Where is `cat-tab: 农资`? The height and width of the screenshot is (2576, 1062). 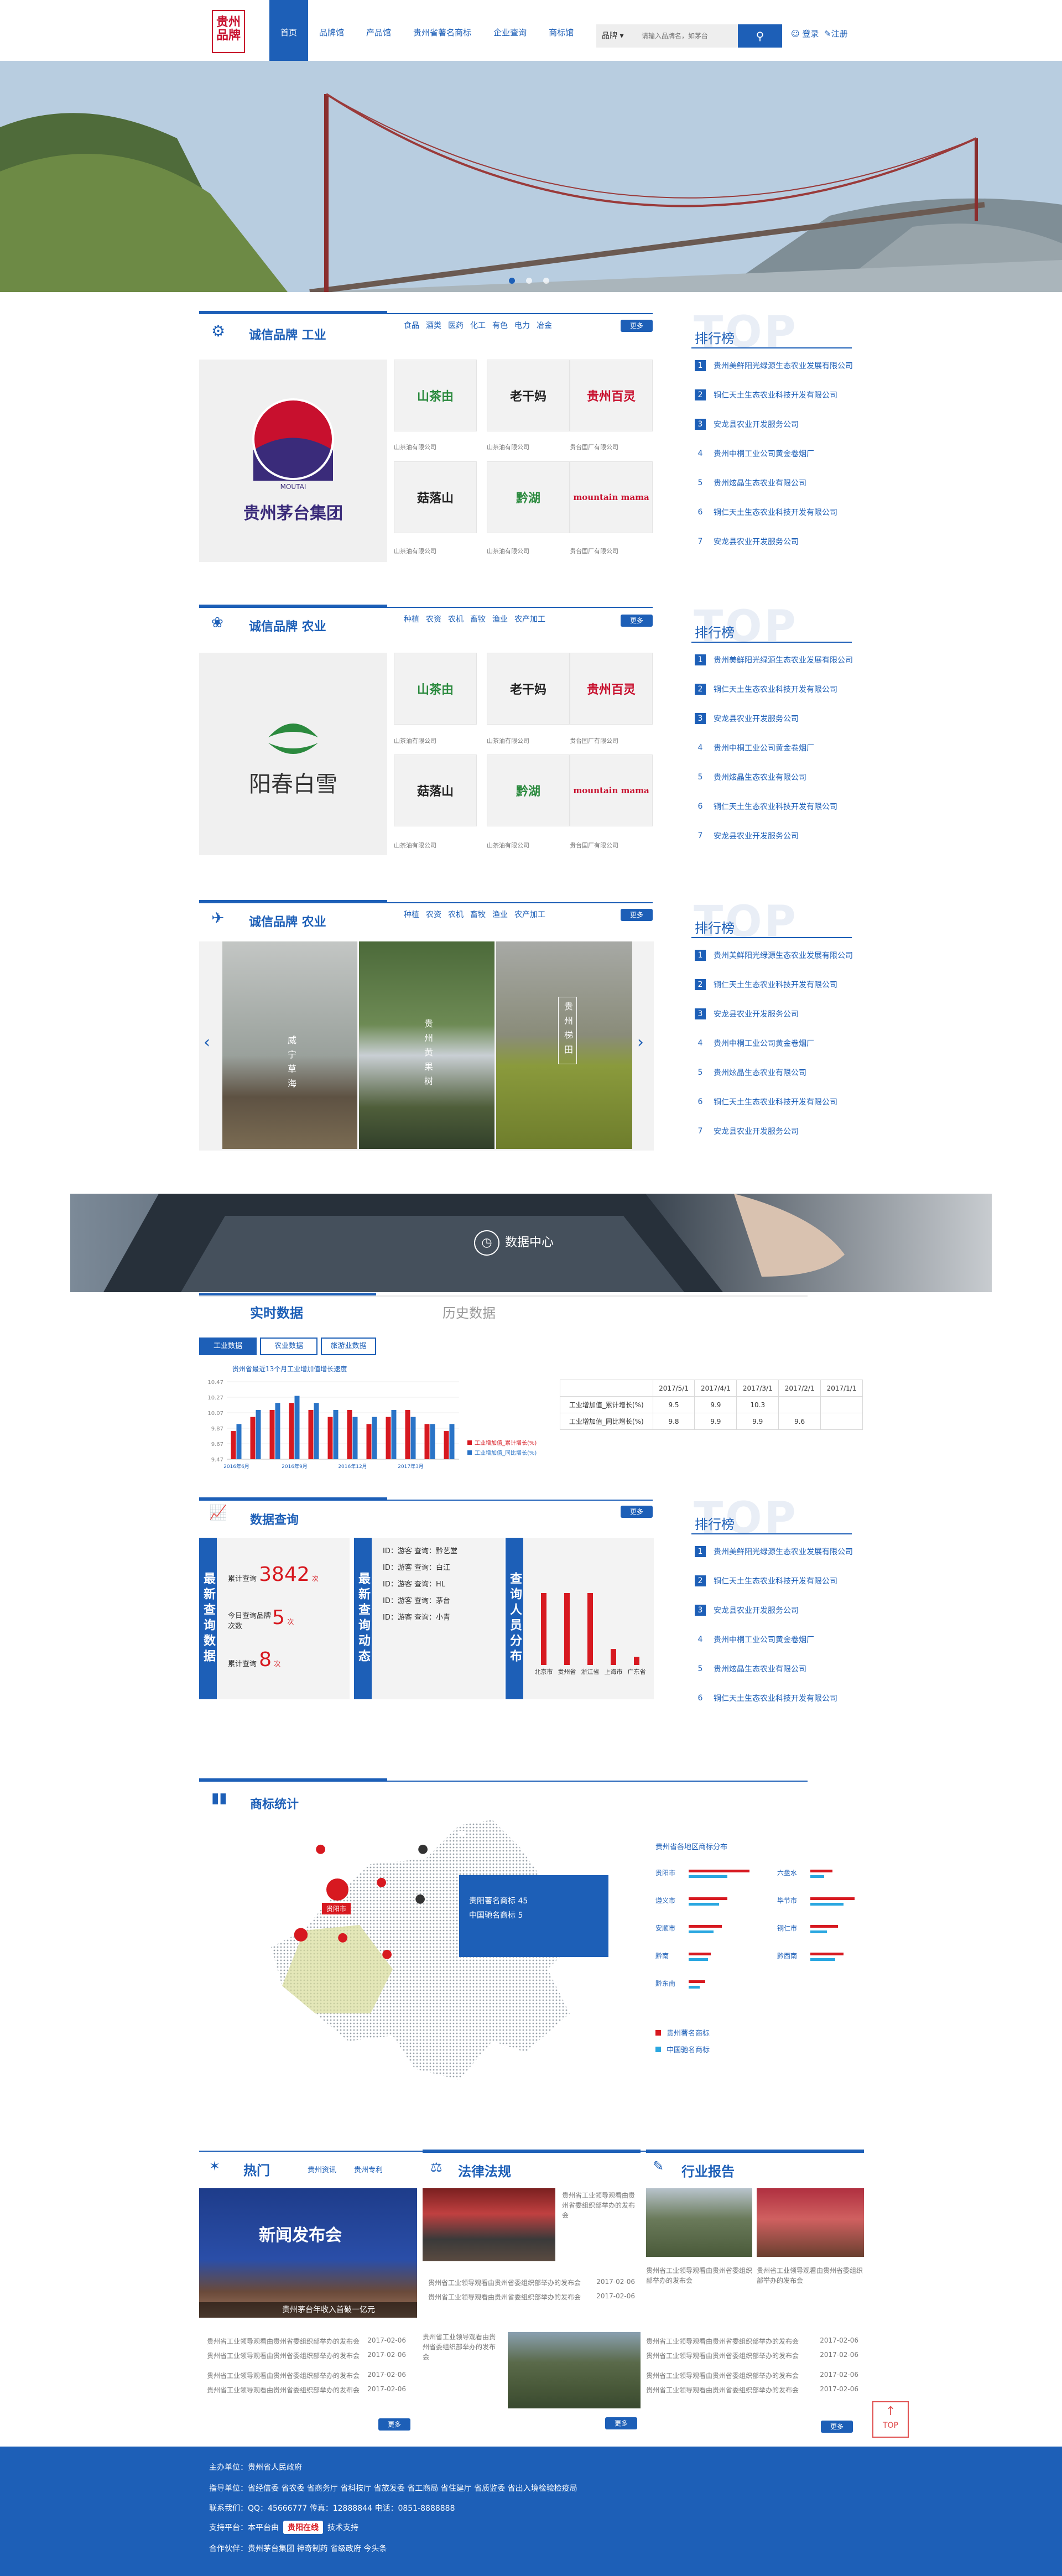
cat-tab: 农资 is located at coordinates (433, 915).